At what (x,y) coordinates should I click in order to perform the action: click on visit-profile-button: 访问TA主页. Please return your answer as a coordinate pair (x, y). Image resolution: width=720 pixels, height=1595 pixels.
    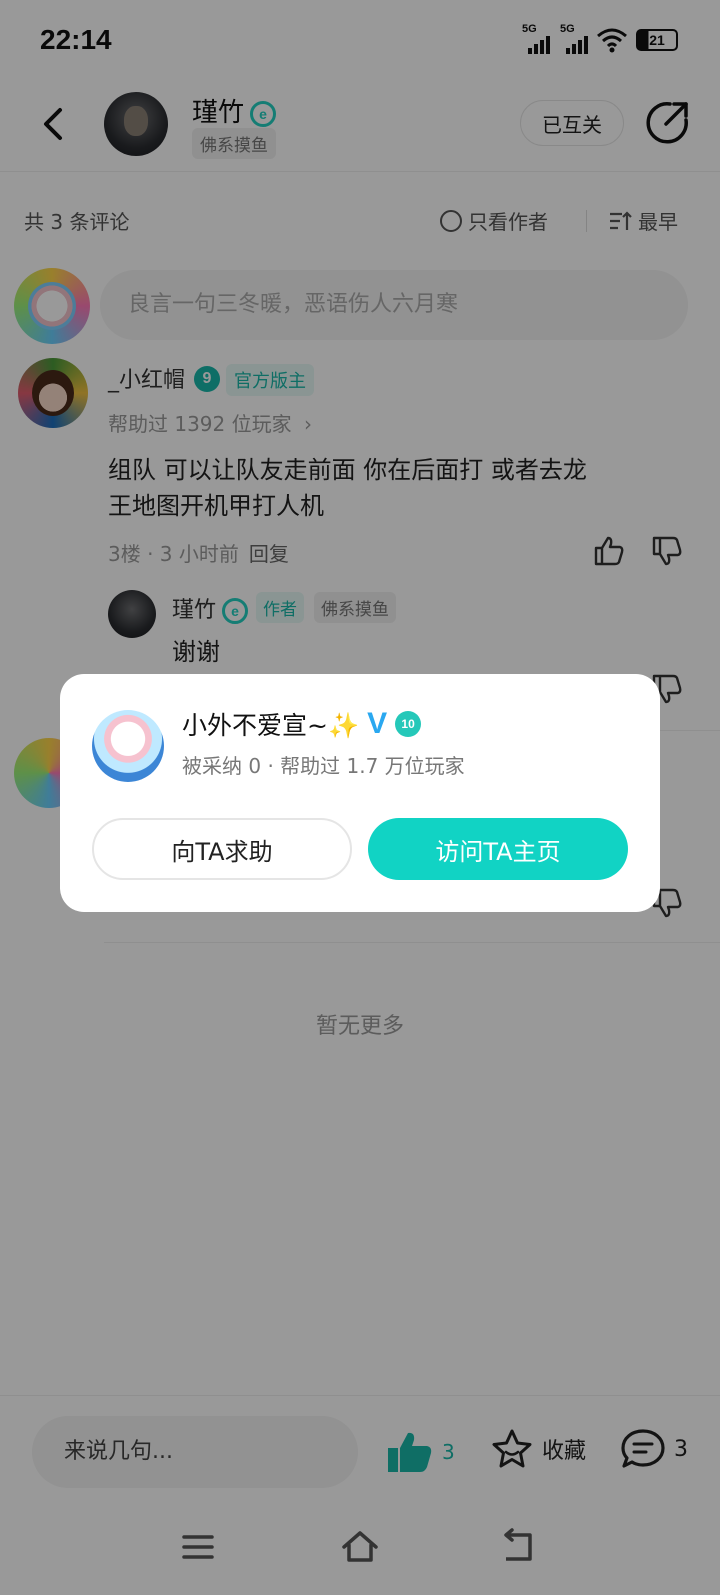
    Looking at the image, I should click on (498, 849).